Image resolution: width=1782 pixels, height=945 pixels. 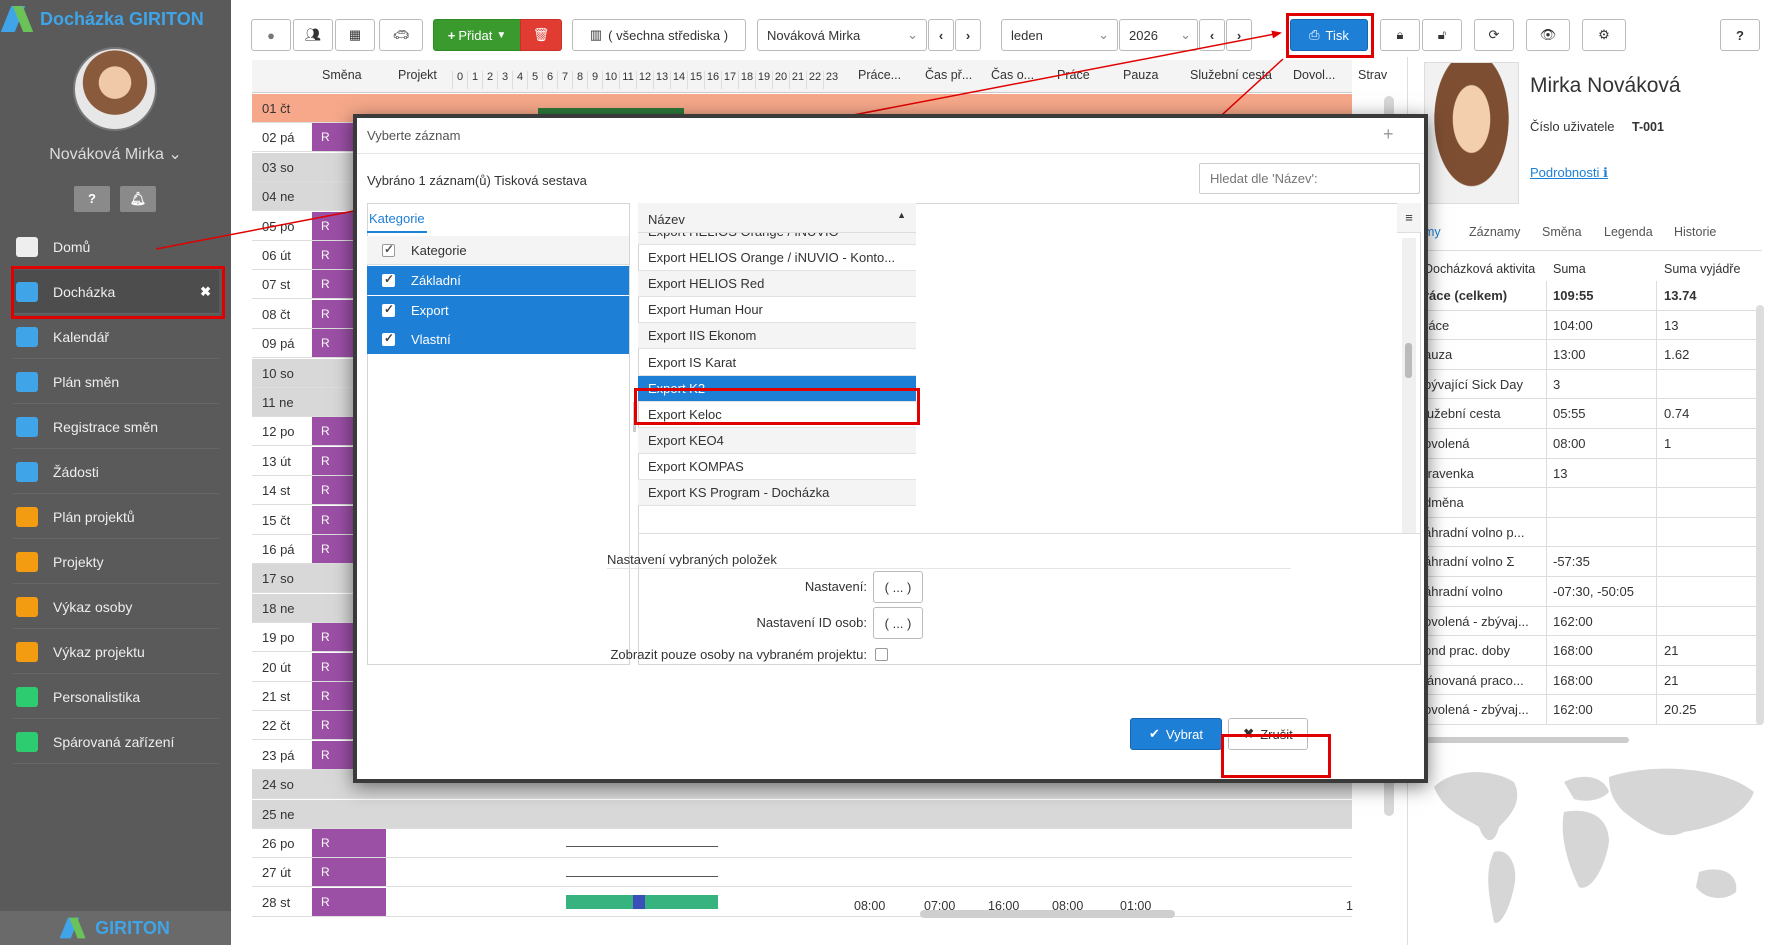 I want to click on help-button: ?, so click(x=92, y=199).